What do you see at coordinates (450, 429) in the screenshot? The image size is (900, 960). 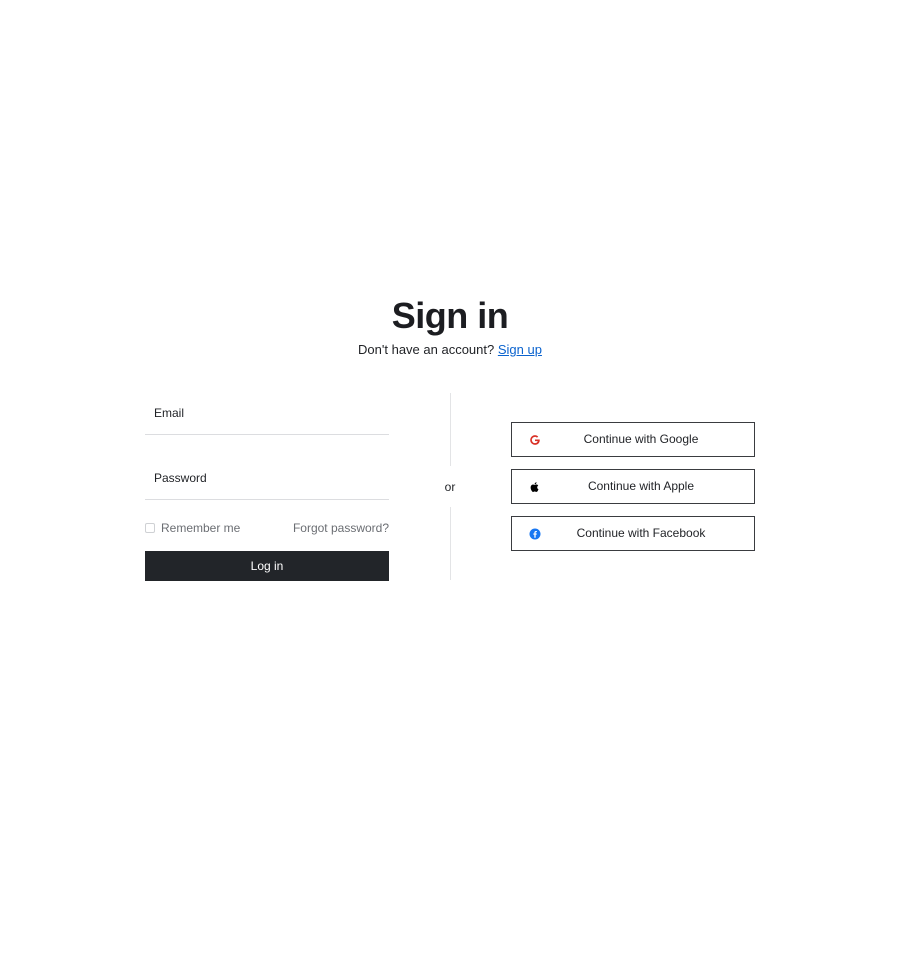 I see `divider-line-top` at bounding box center [450, 429].